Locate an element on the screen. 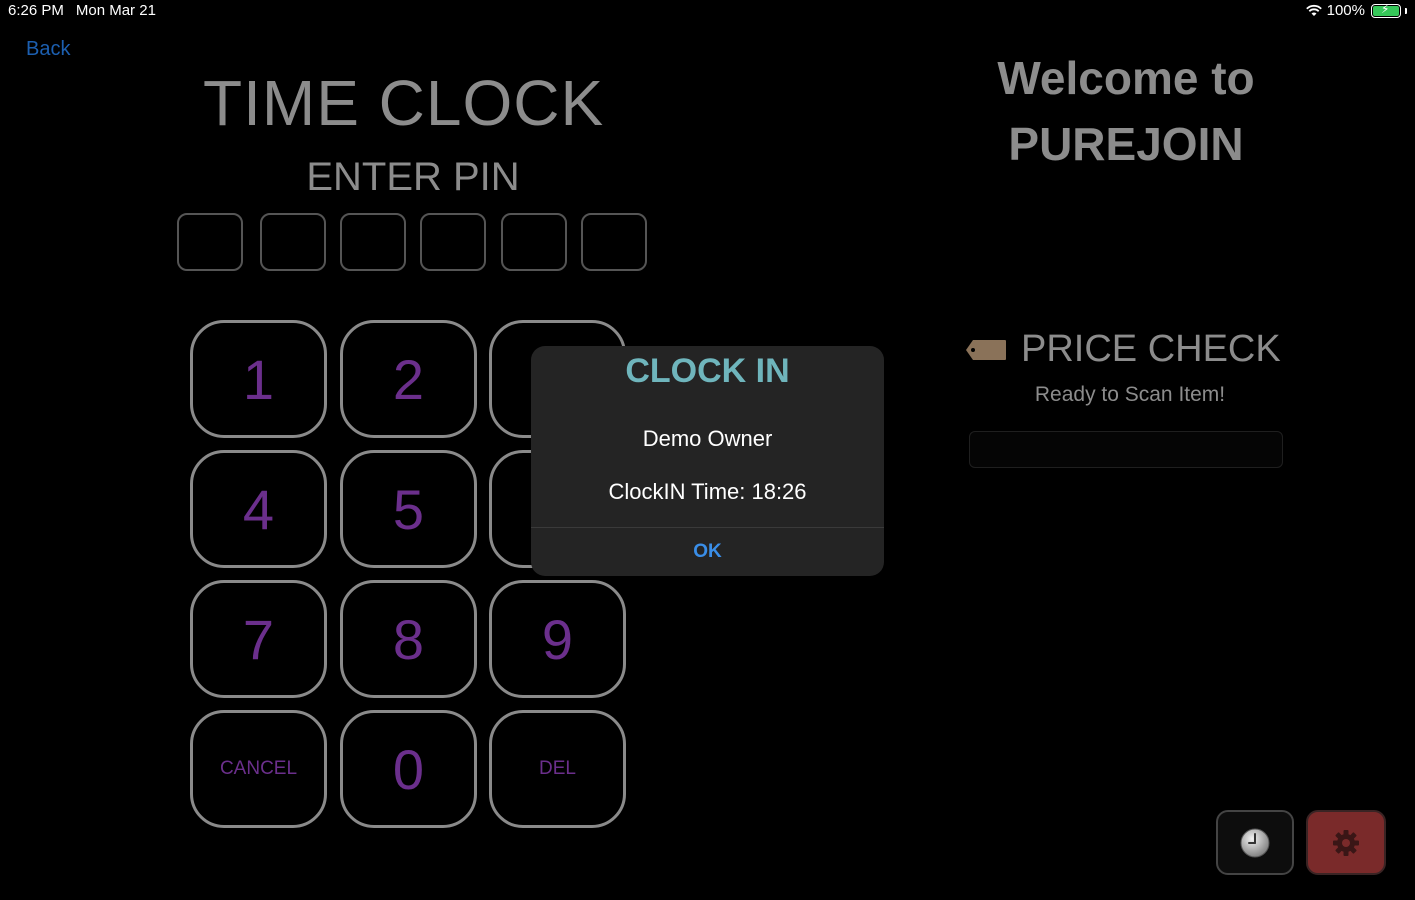  enter-pin-label: ENTER PIN is located at coordinates (413, 177).